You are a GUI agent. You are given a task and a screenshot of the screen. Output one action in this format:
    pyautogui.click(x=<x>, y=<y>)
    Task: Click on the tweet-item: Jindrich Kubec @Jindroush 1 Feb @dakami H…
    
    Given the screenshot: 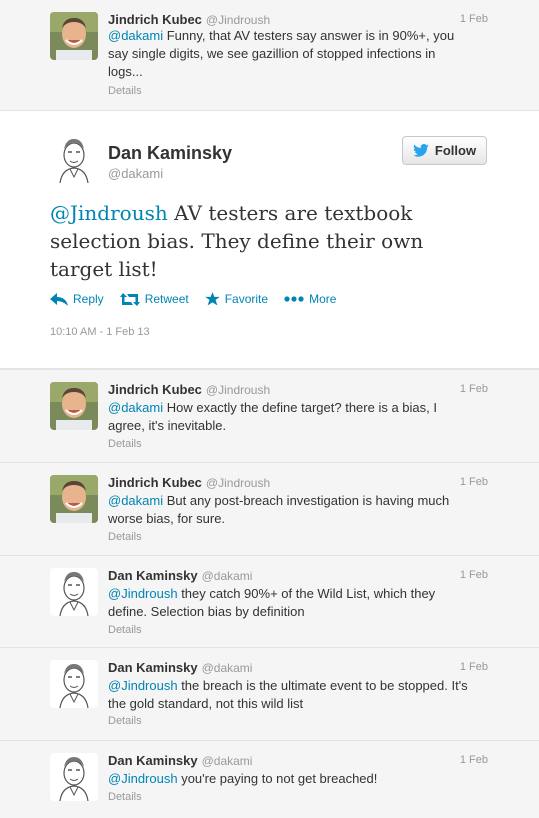 What is the action you would take?
    pyautogui.click(x=269, y=415)
    